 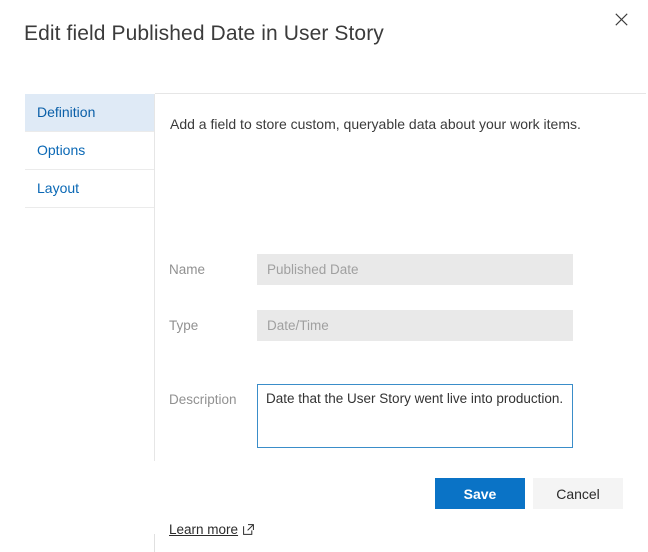 What do you see at coordinates (415, 325) in the screenshot?
I see `type-field` at bounding box center [415, 325].